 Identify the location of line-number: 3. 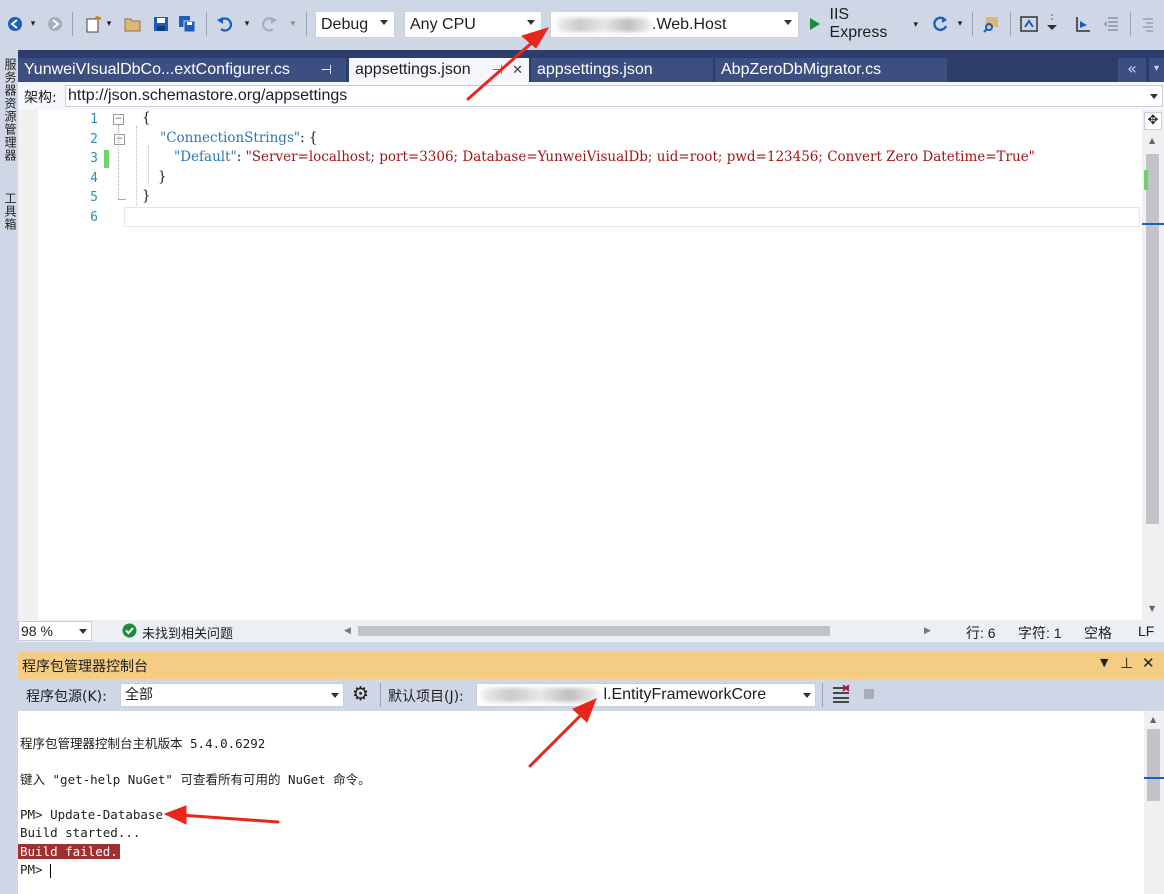
(94, 158).